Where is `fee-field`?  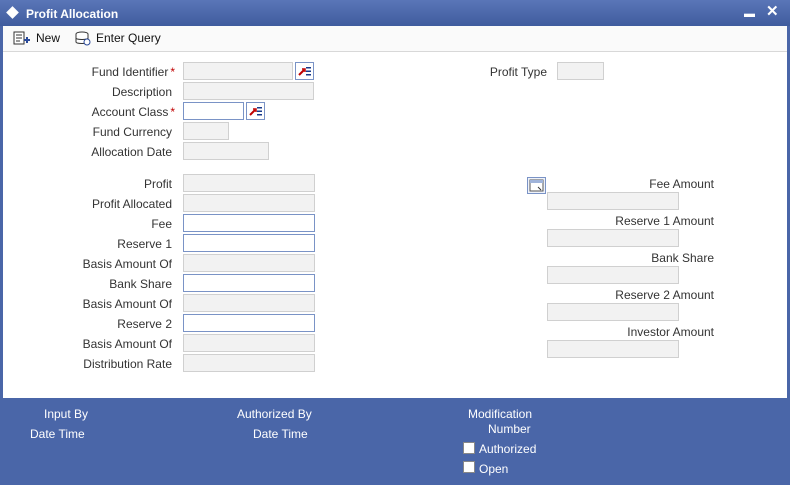 fee-field is located at coordinates (249, 223).